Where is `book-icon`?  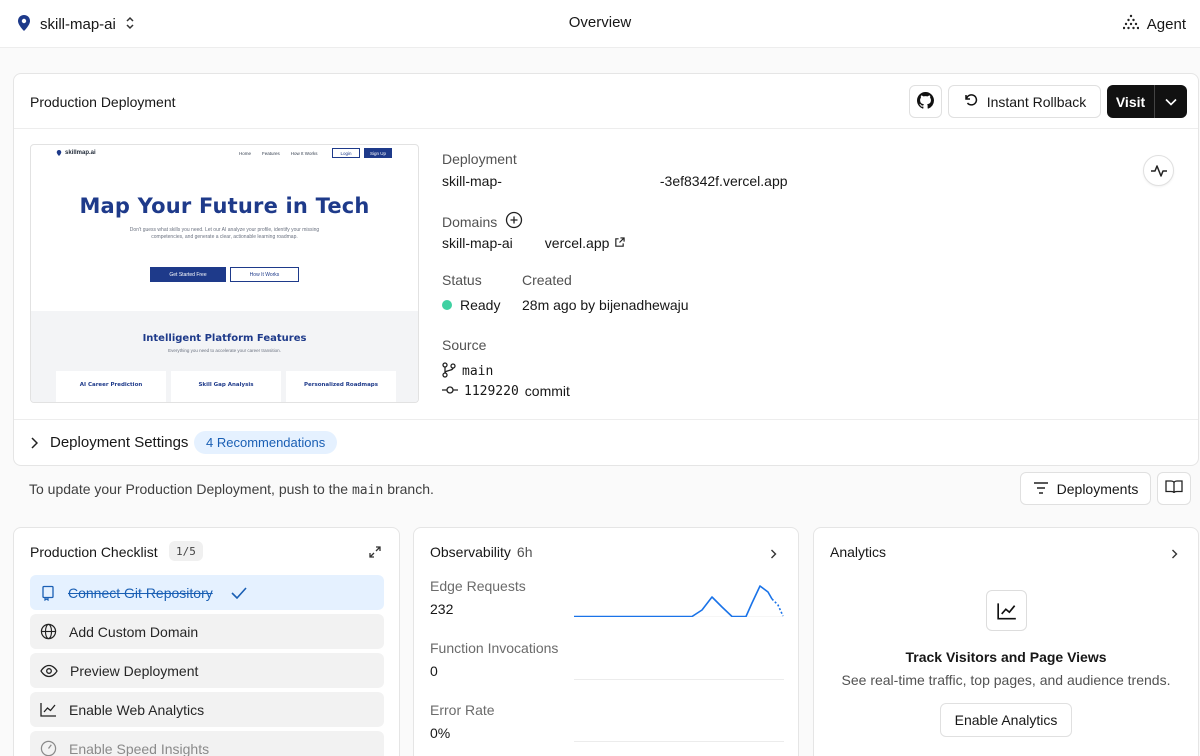
book-icon is located at coordinates (1174, 488).